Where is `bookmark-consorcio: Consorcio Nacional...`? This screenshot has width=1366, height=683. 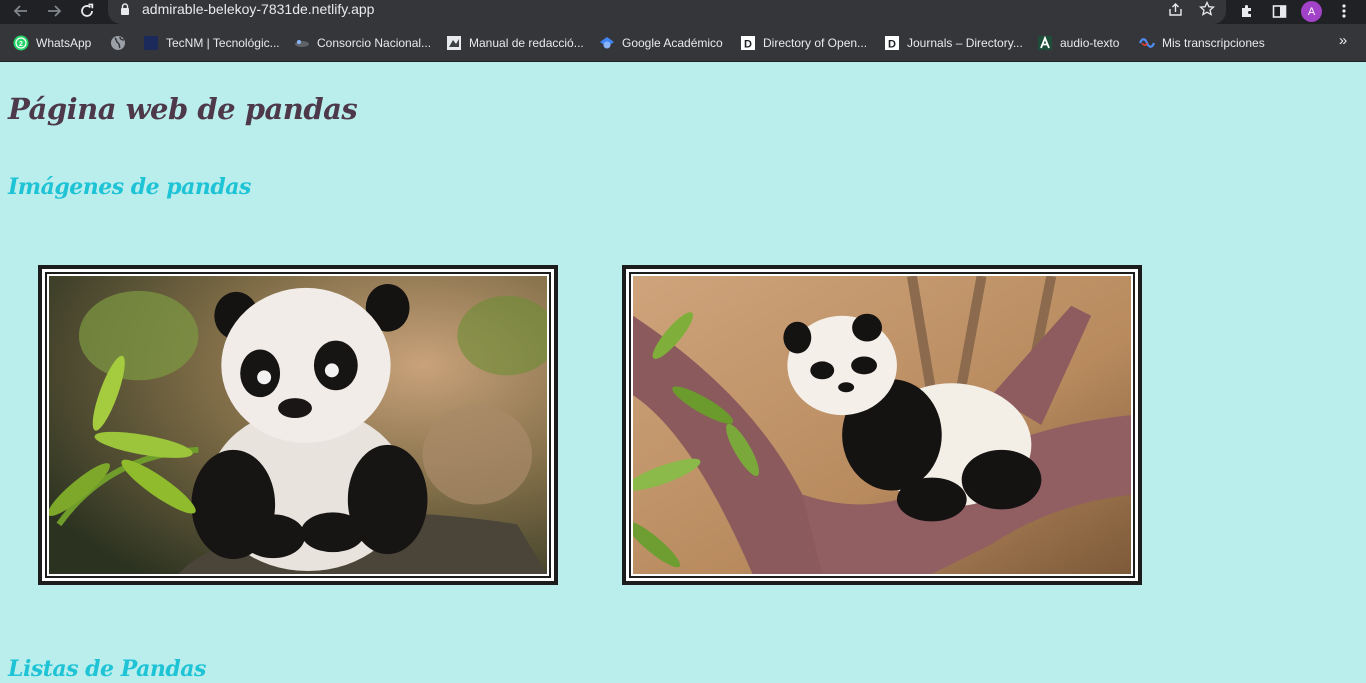 bookmark-consorcio: Consorcio Nacional... is located at coordinates (362, 43).